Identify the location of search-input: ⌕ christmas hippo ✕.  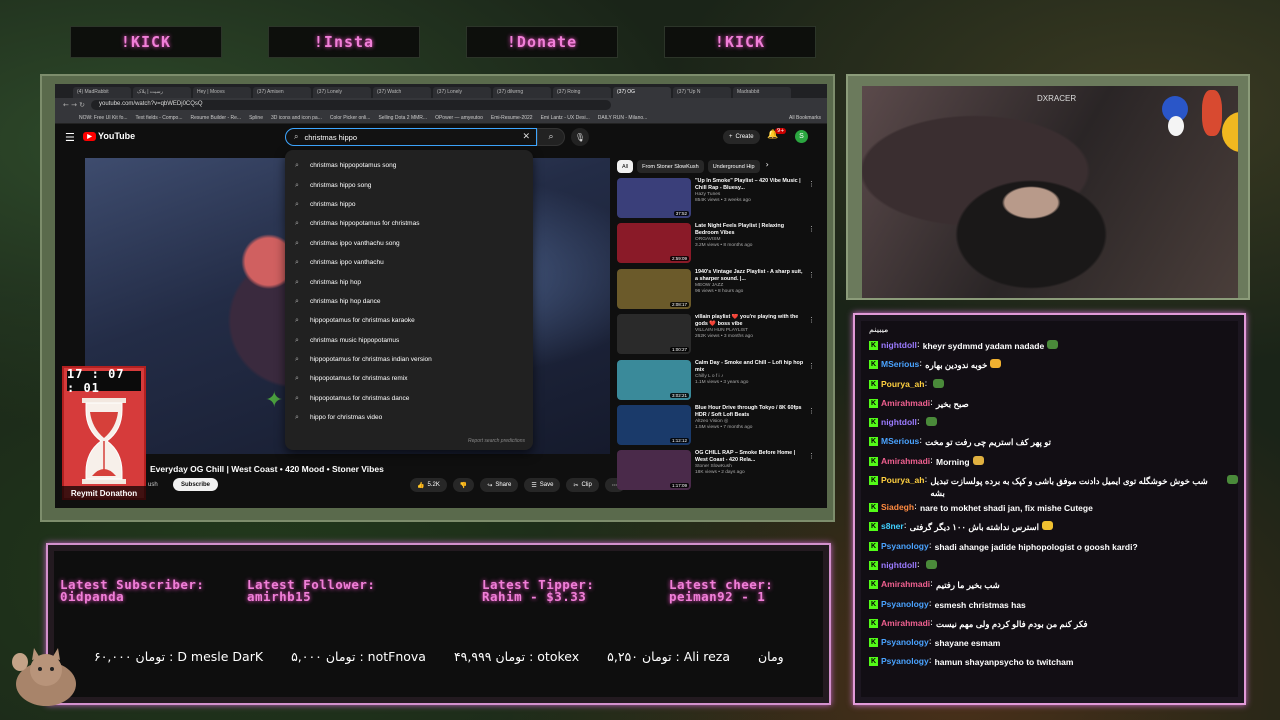
(411, 137).